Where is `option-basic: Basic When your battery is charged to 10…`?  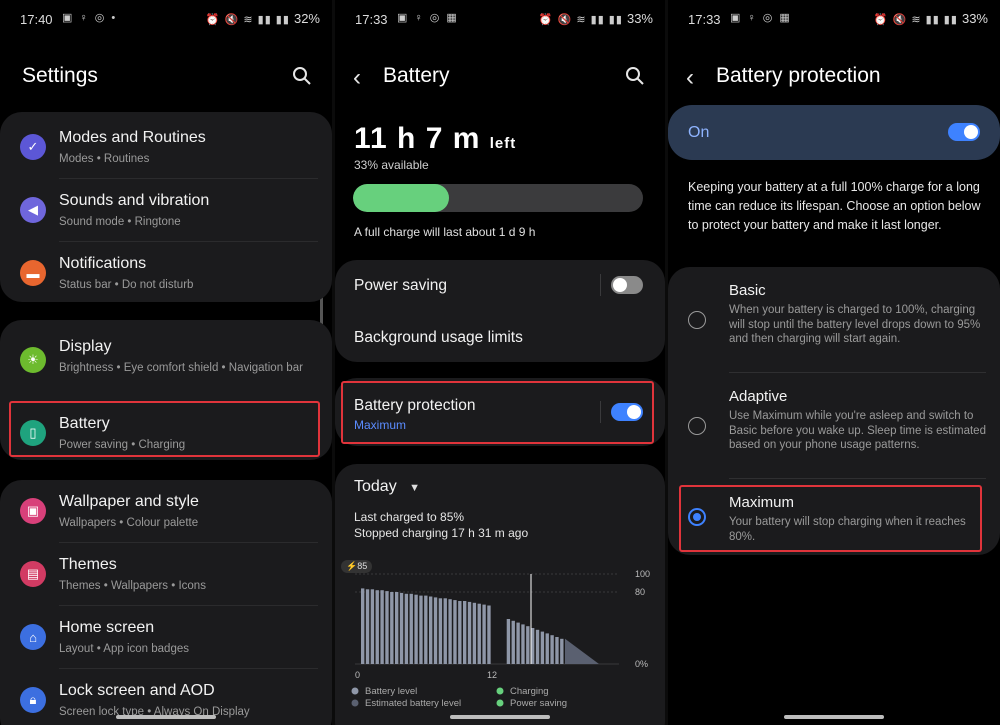
option-basic: Basic When your battery is charged to 10… is located at coordinates (834, 320).